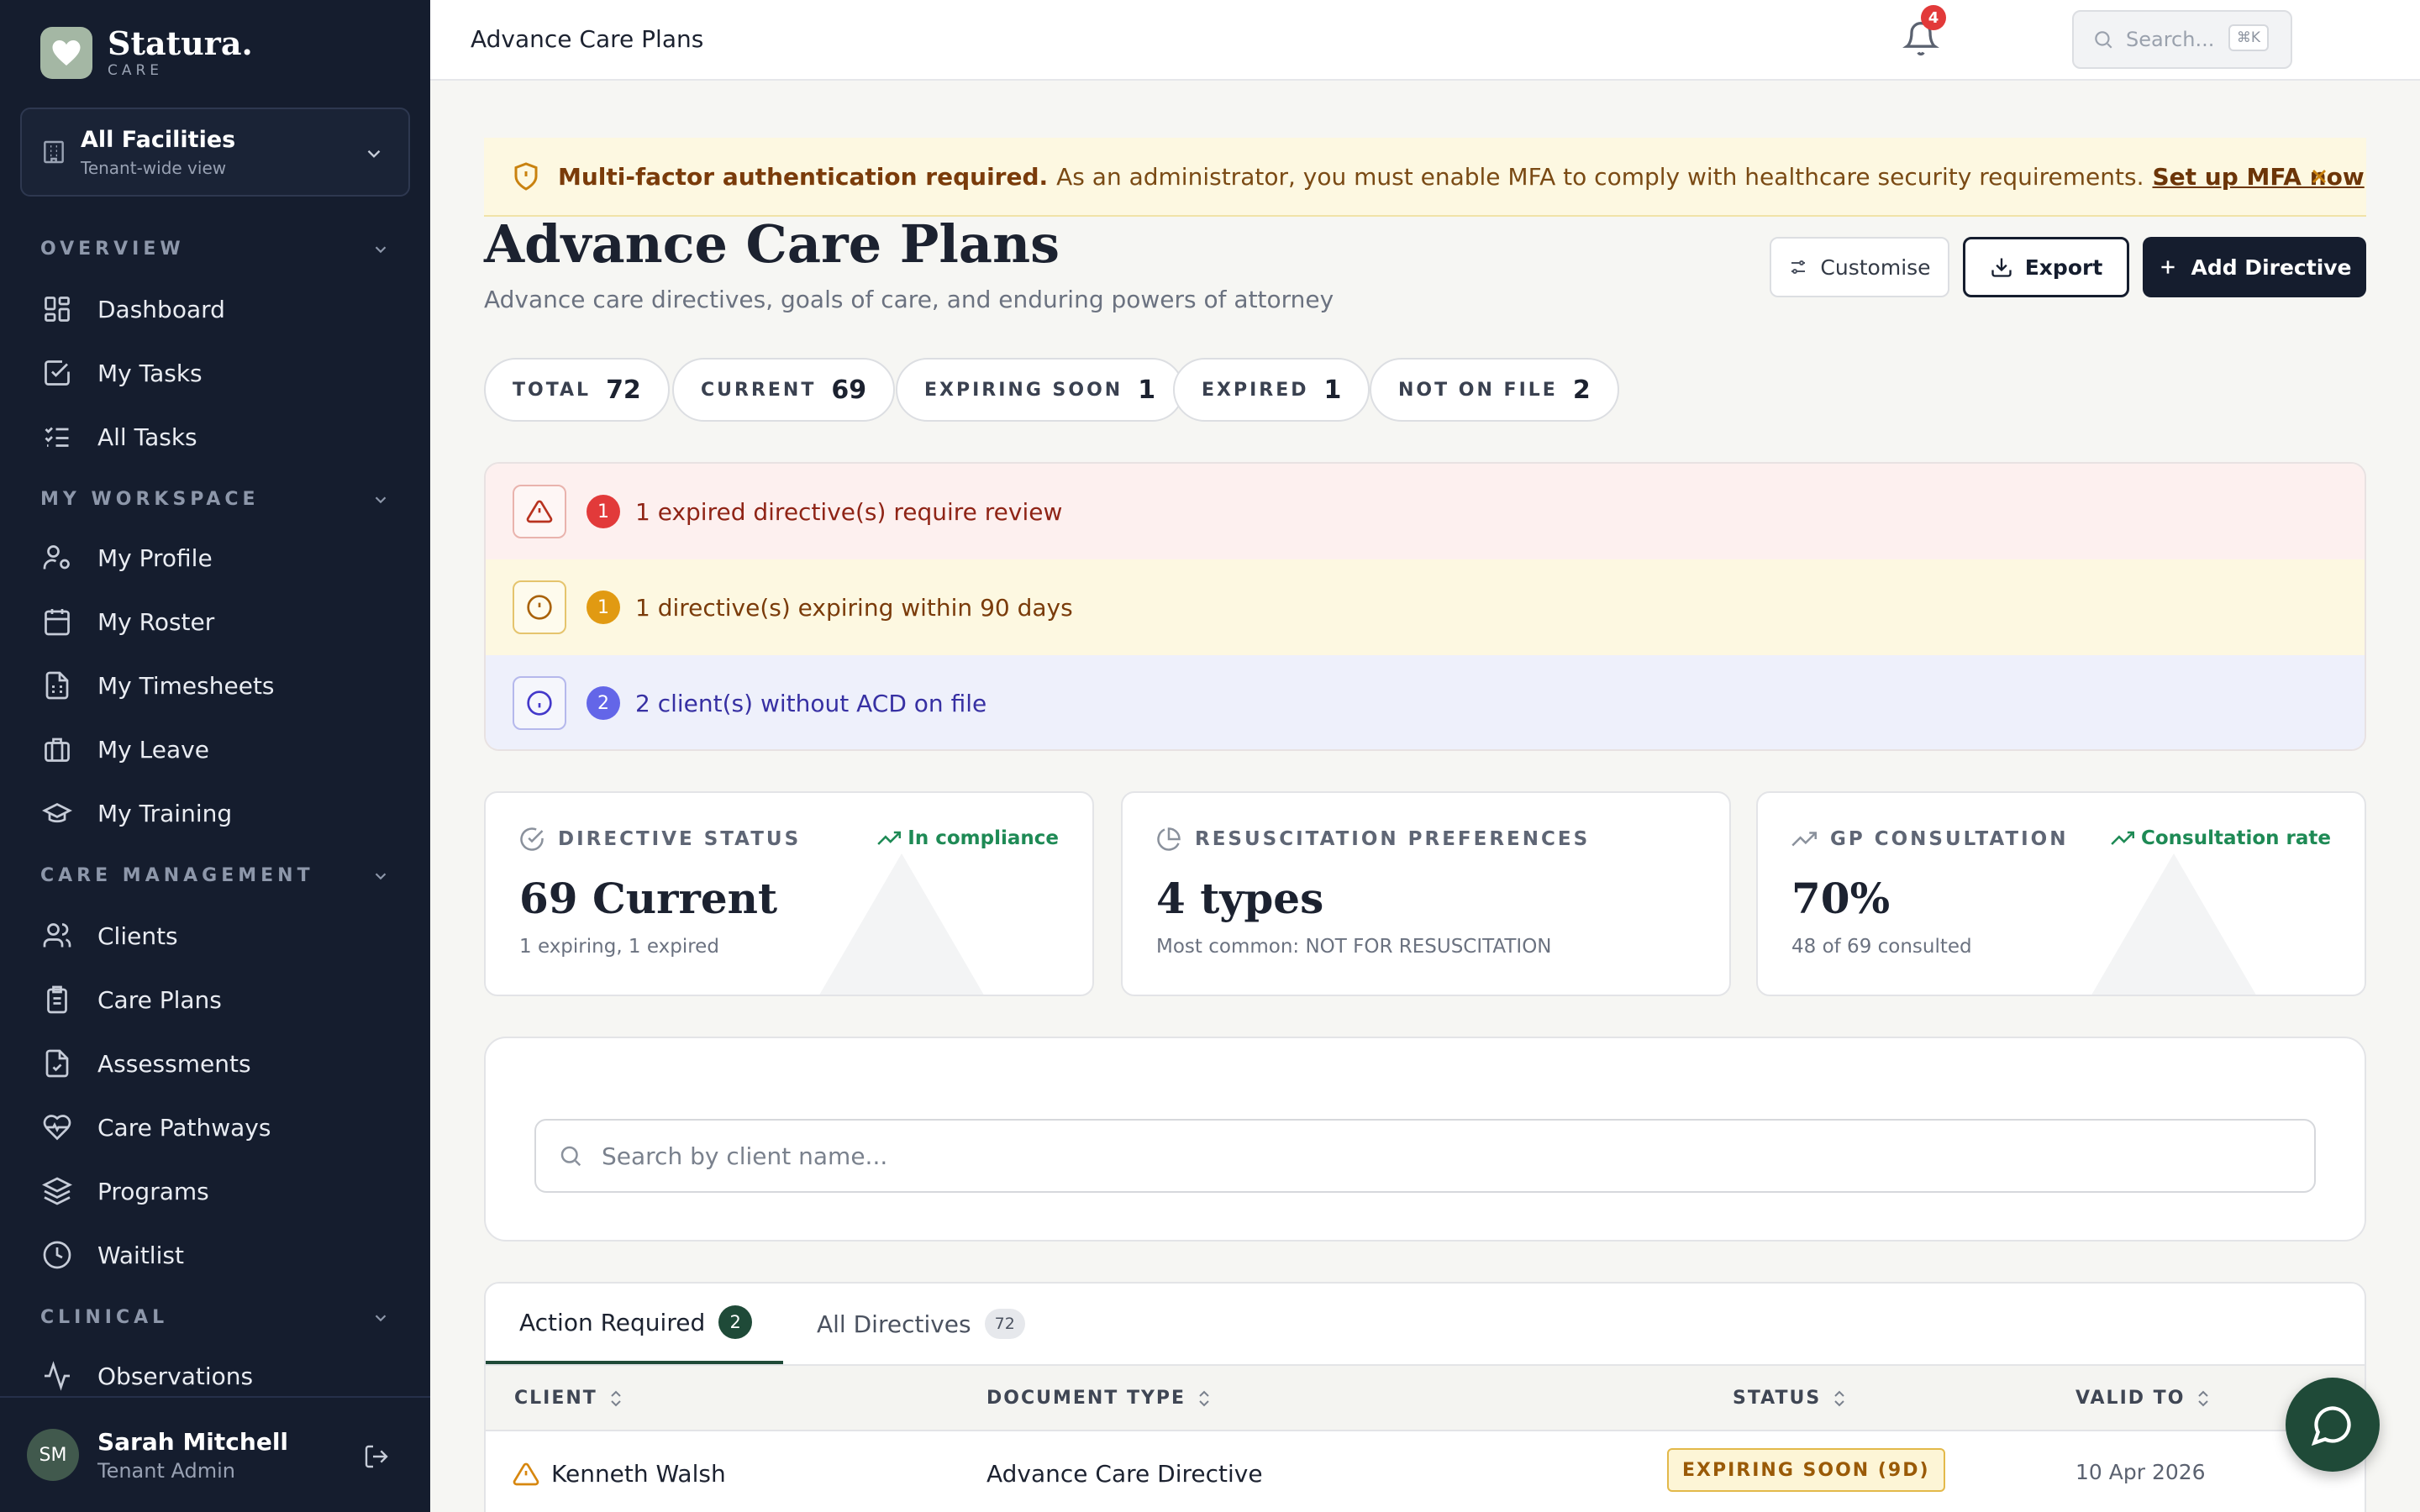 This screenshot has width=2420, height=1512. Describe the element at coordinates (217, 558) in the screenshot. I see `nav-my-profile: My Profile` at that location.